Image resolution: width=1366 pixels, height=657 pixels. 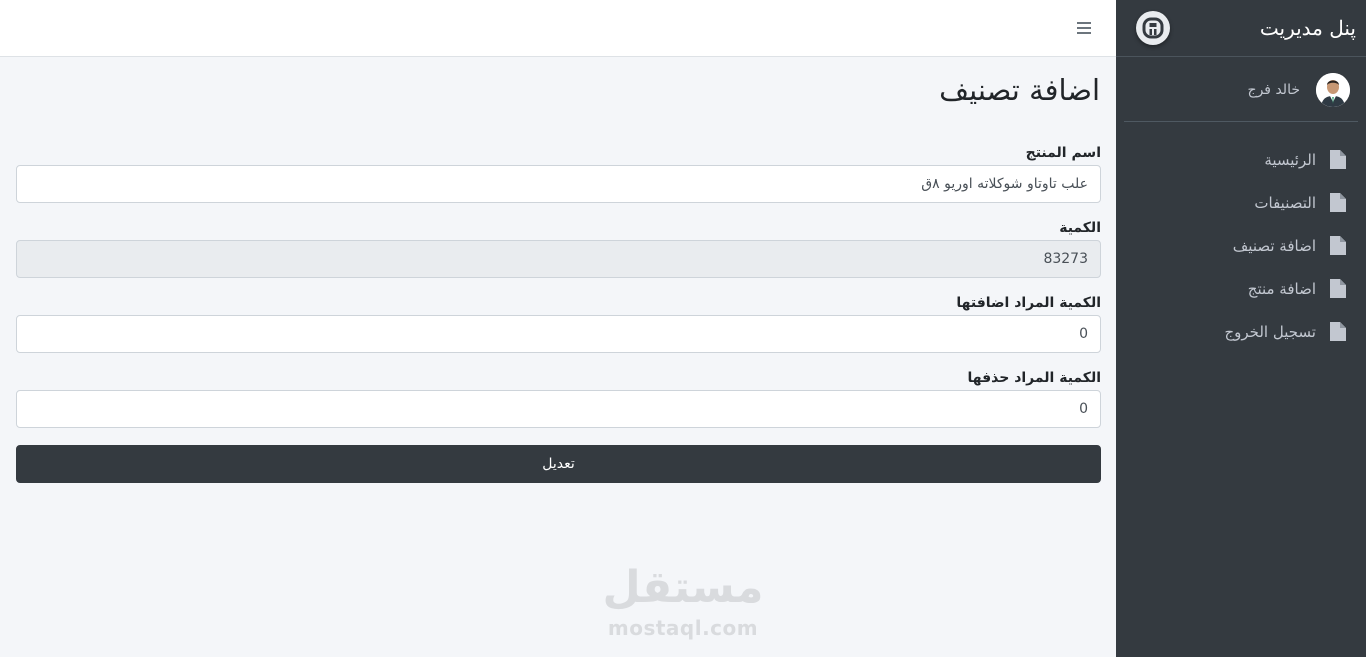 What do you see at coordinates (1063, 153) in the screenshot?
I see `product-name-label: اسم المنتج` at bounding box center [1063, 153].